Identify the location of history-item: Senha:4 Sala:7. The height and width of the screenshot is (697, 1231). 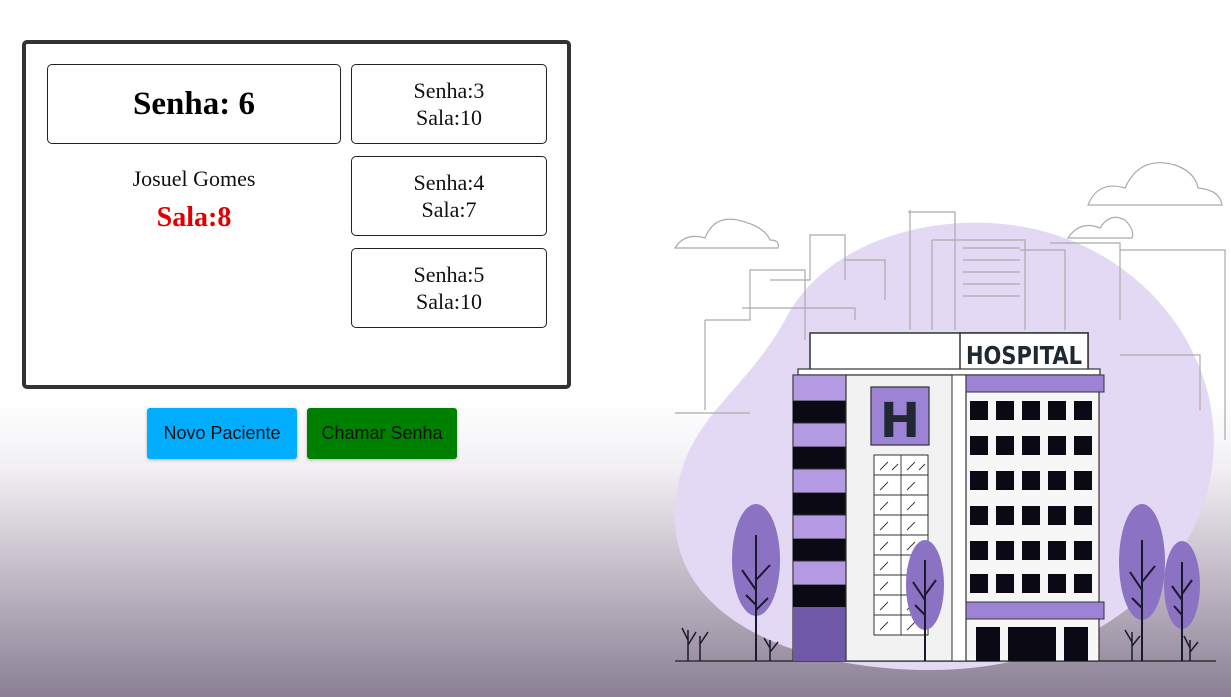
(449, 196).